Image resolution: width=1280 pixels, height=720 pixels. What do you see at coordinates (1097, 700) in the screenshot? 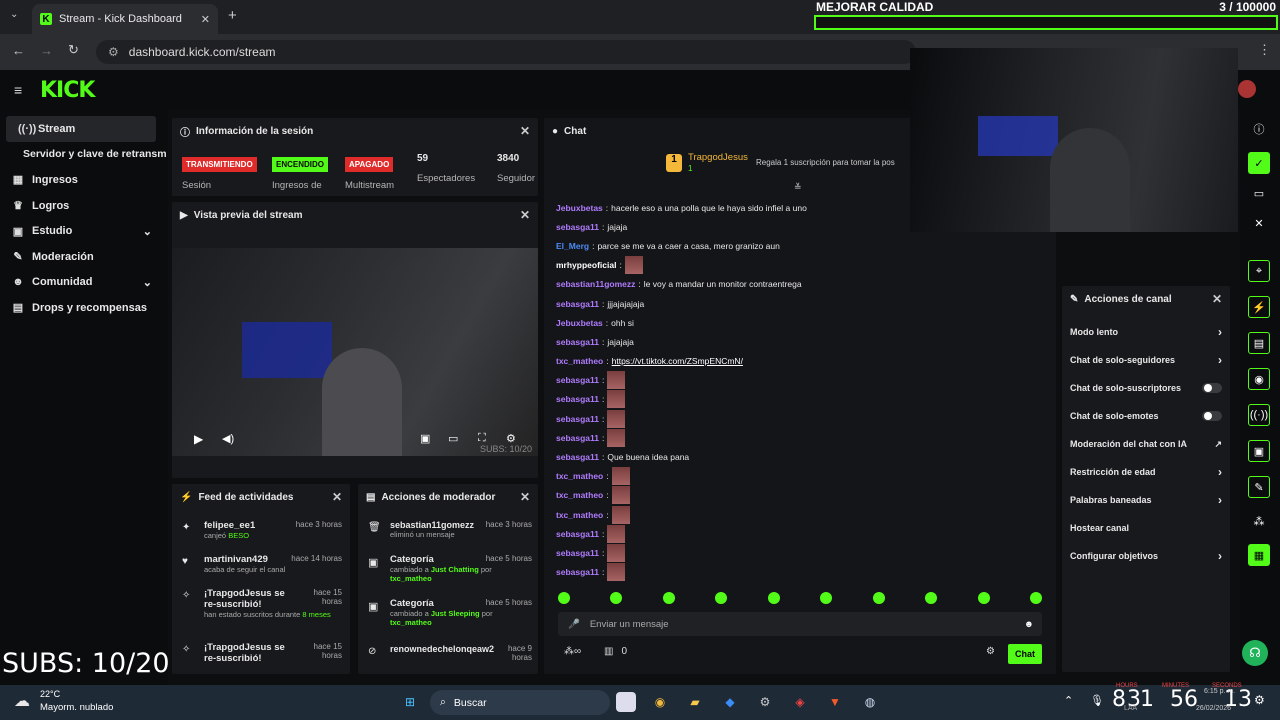
I see `mic-icon: 🎙` at bounding box center [1097, 700].